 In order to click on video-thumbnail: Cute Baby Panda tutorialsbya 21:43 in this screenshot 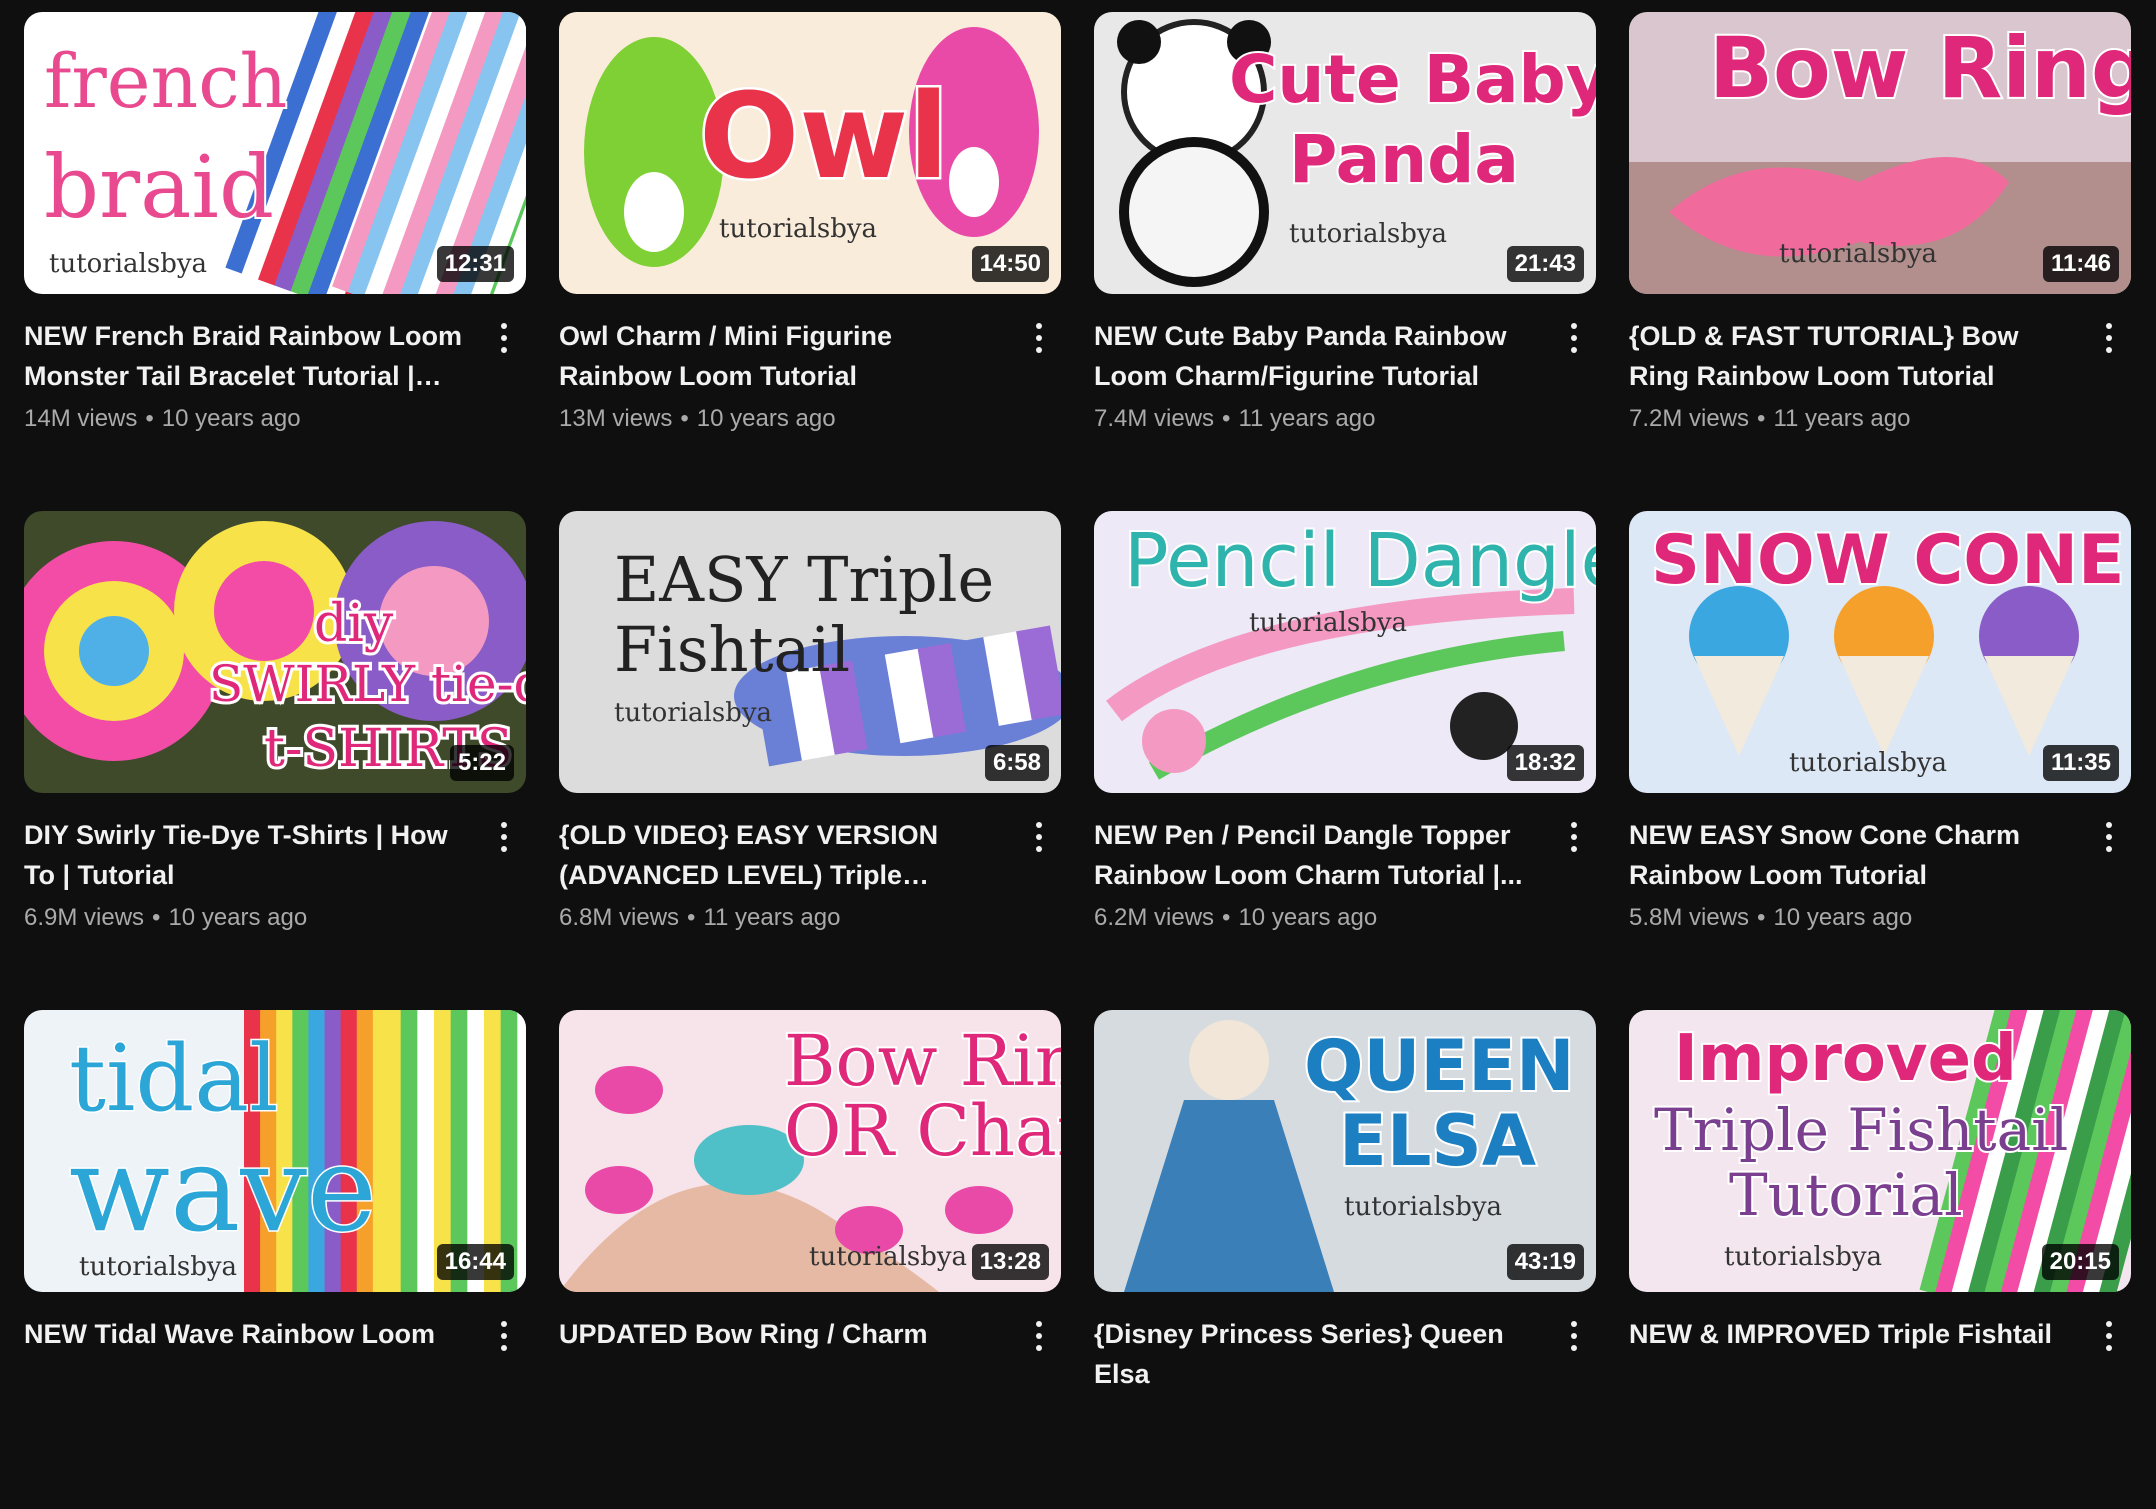, I will do `click(1345, 153)`.